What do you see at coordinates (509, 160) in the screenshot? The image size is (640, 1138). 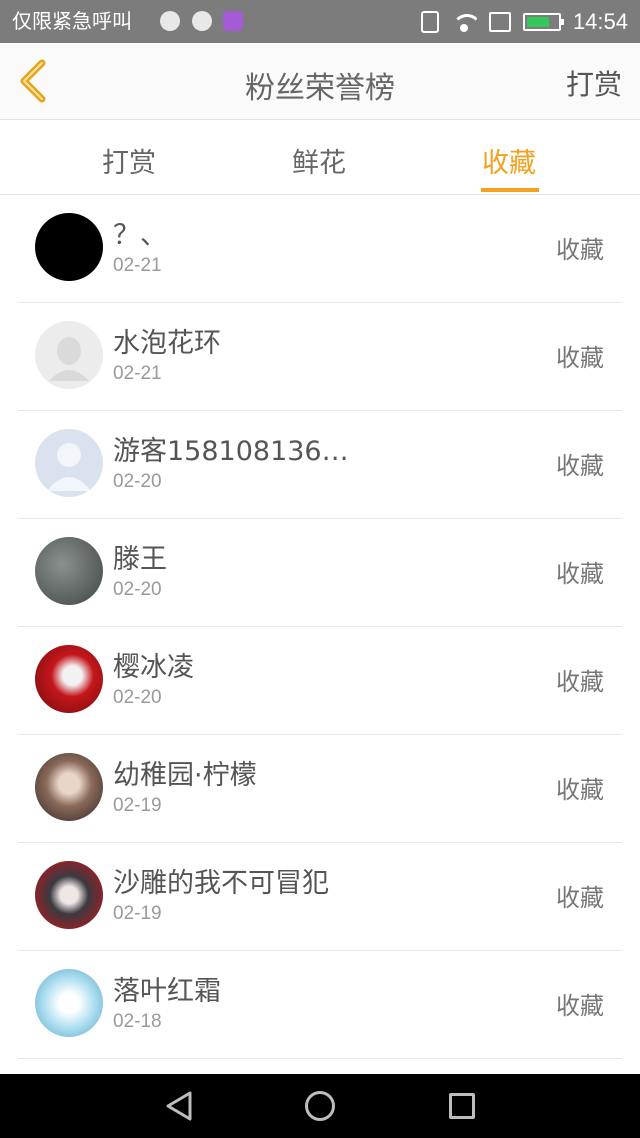 I see `tab-favorites: 收藏` at bounding box center [509, 160].